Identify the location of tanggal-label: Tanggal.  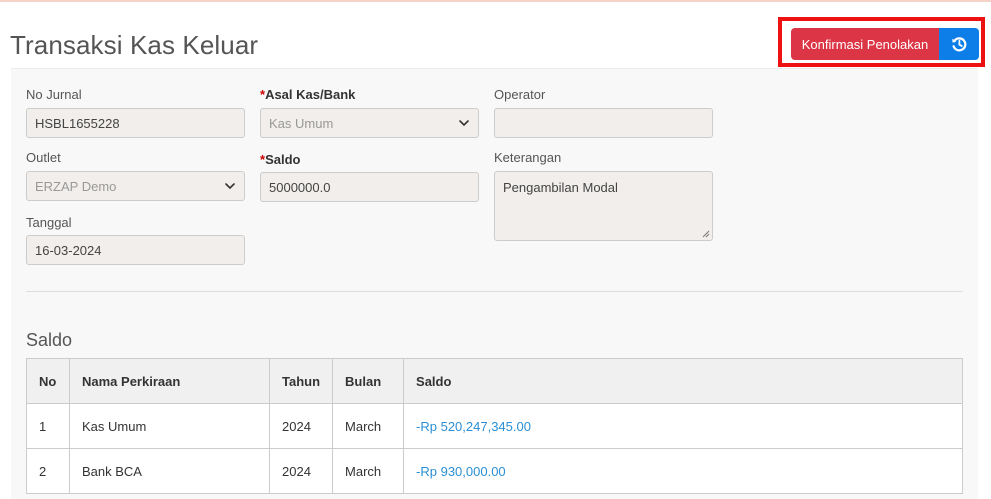
(49, 222).